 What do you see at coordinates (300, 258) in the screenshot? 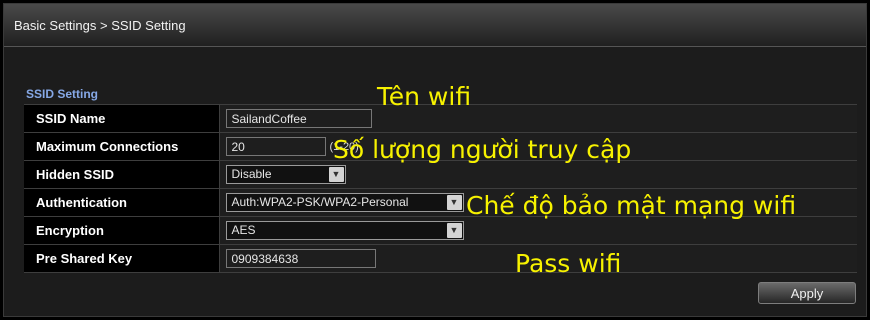
I see `pre-shared-key-input: 0909384638` at bounding box center [300, 258].